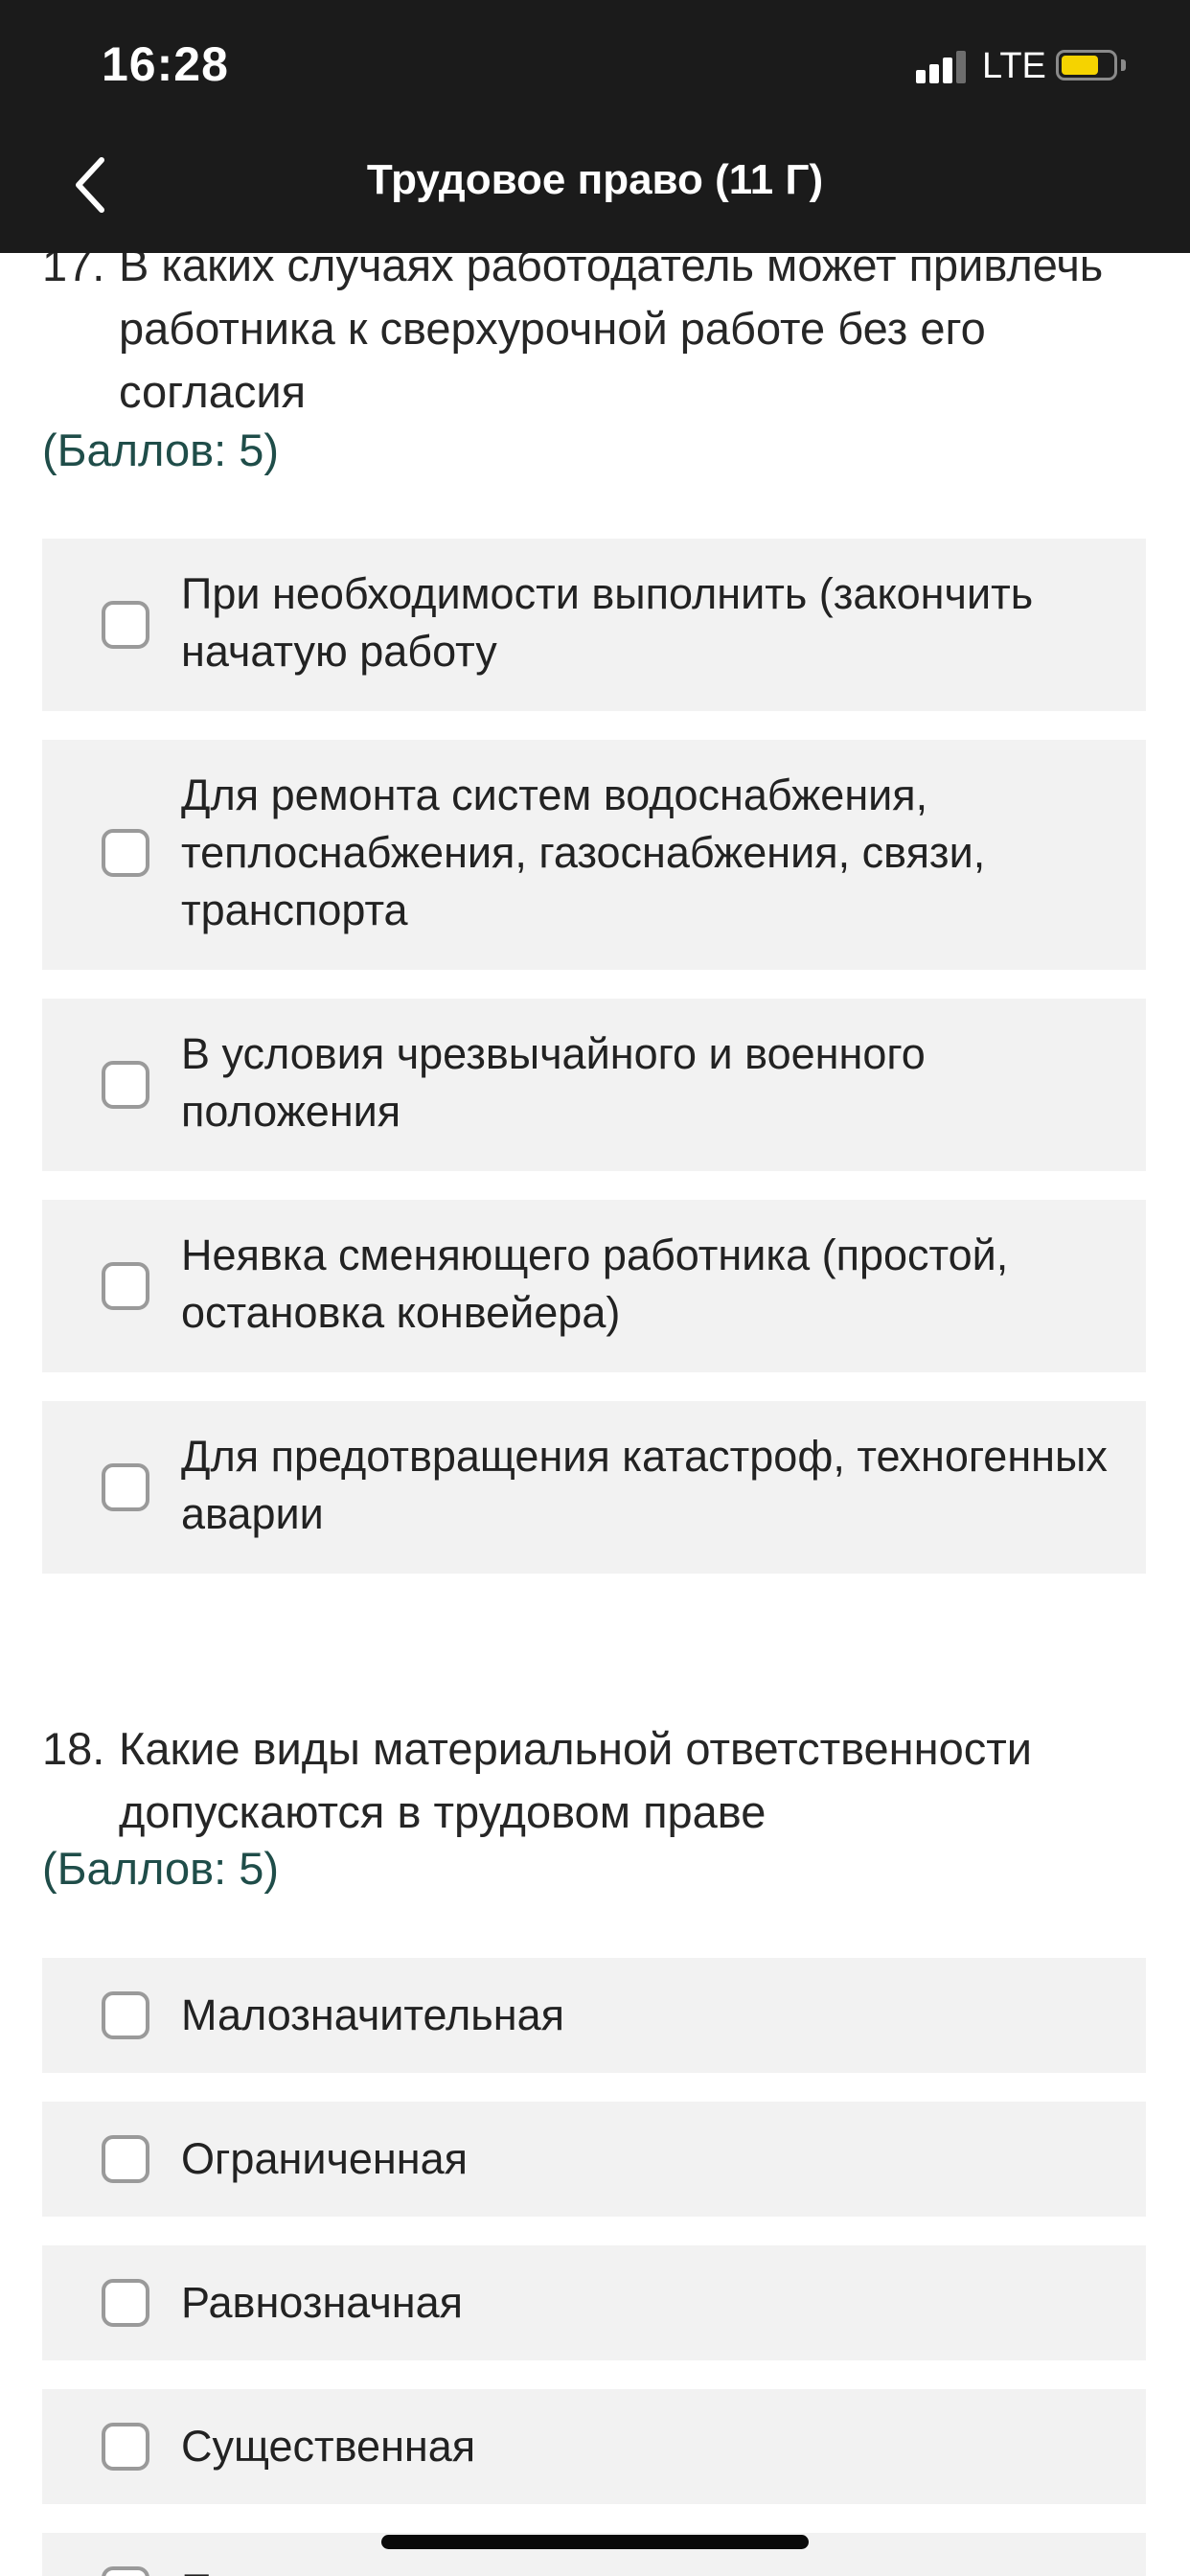  I want to click on signal-icon, so click(943, 66).